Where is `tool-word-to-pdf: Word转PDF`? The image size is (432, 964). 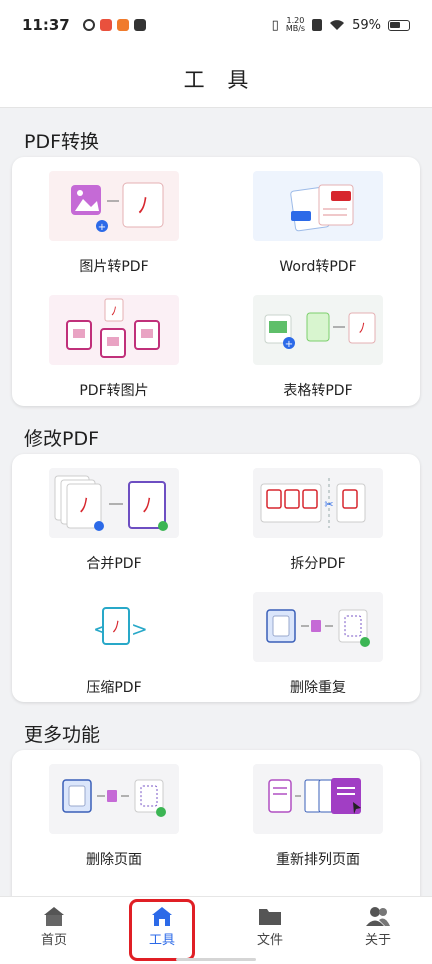 tool-word-to-pdf: Word转PDF is located at coordinates (318, 219).